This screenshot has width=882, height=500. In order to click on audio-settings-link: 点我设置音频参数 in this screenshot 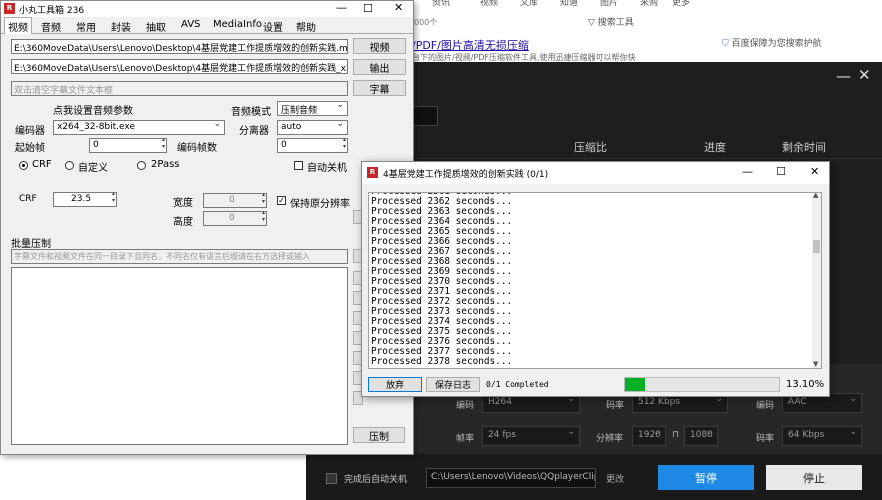, I will do `click(93, 109)`.